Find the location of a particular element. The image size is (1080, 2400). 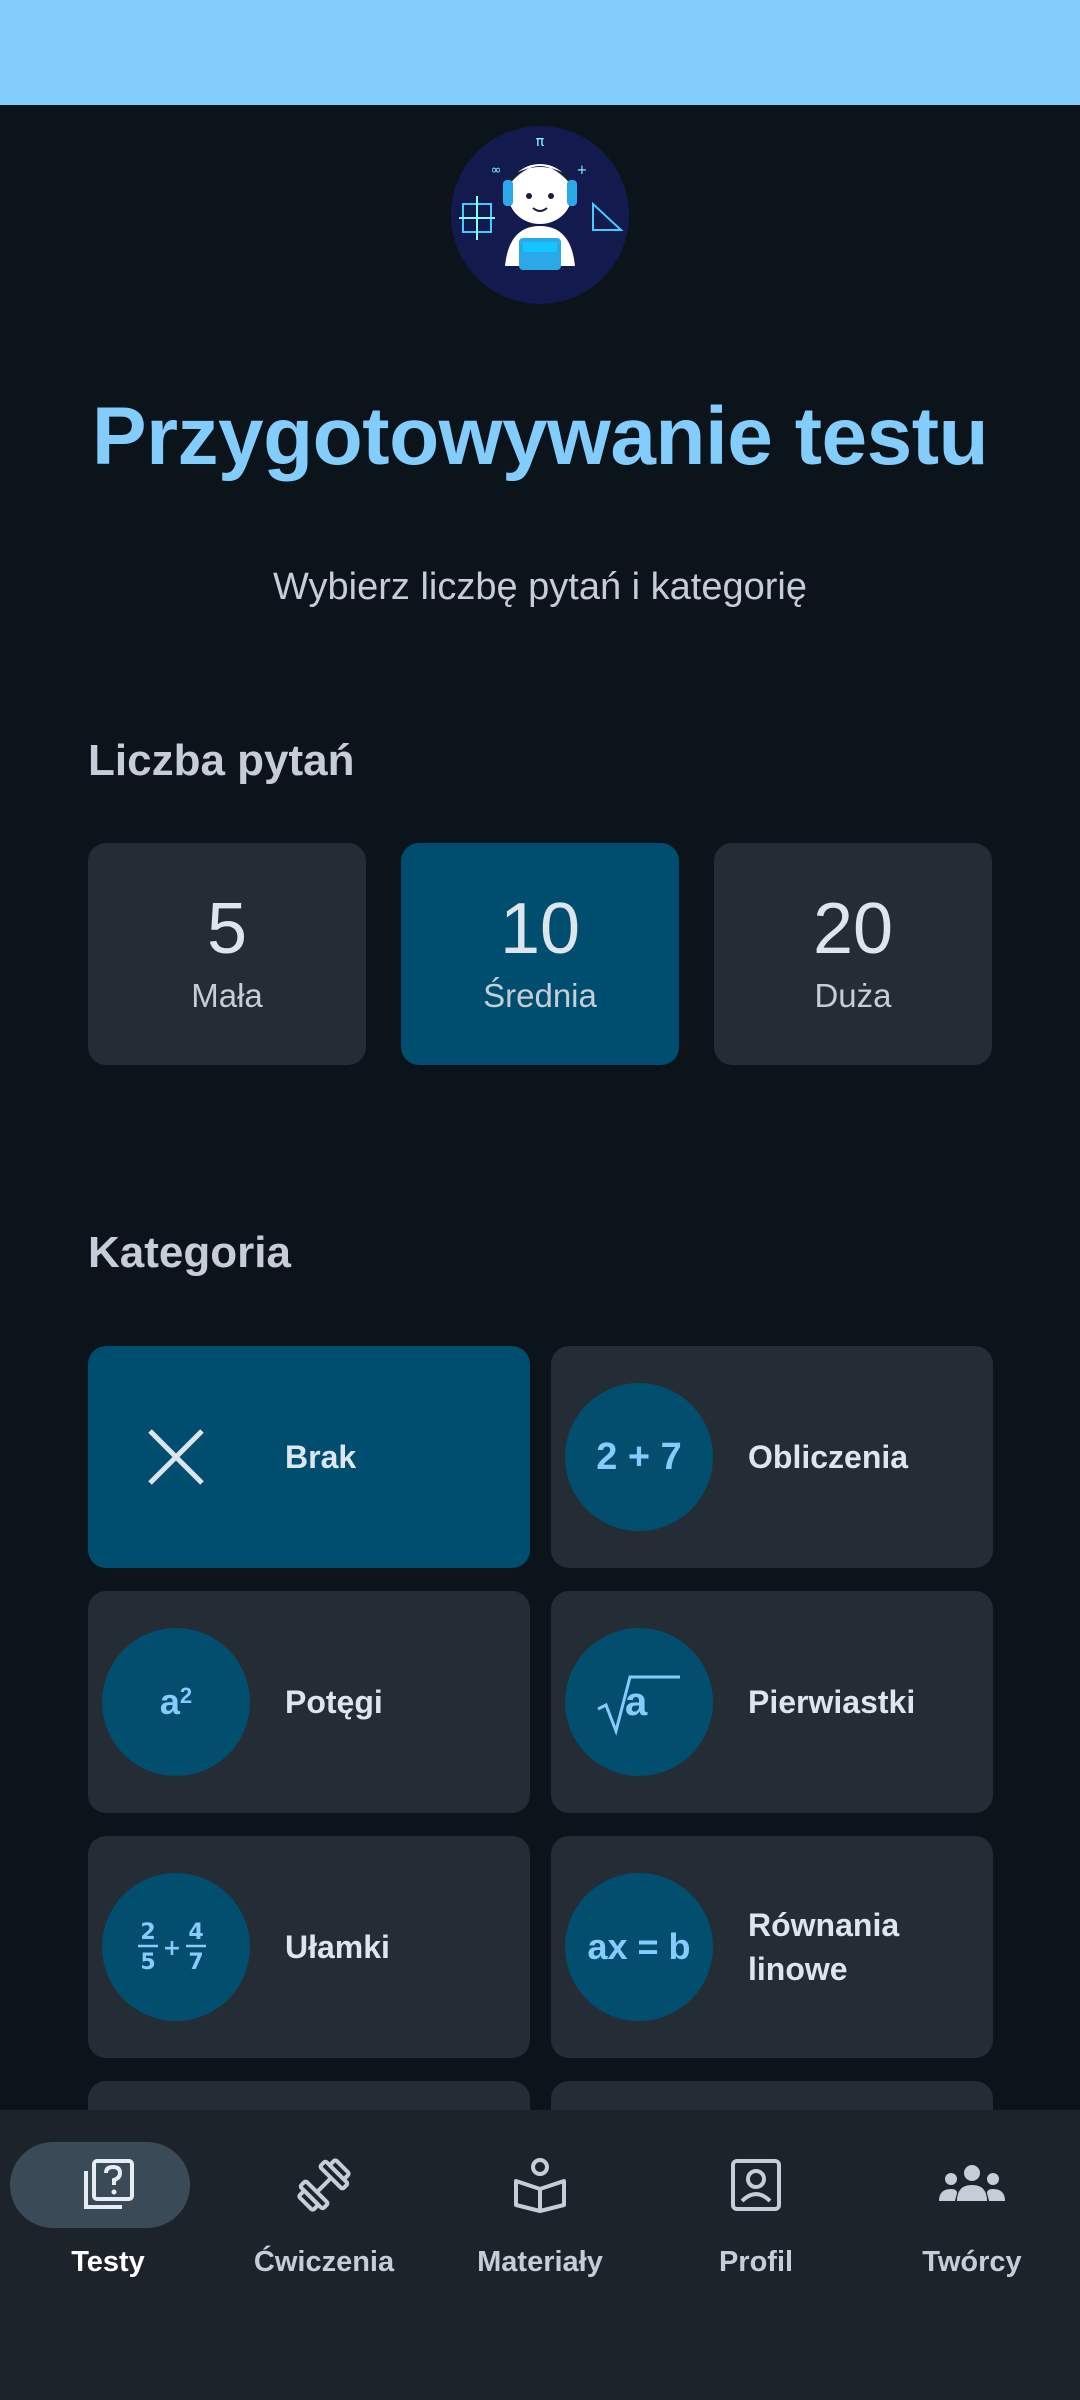

category-label: Ułamki is located at coordinates (337, 1947).